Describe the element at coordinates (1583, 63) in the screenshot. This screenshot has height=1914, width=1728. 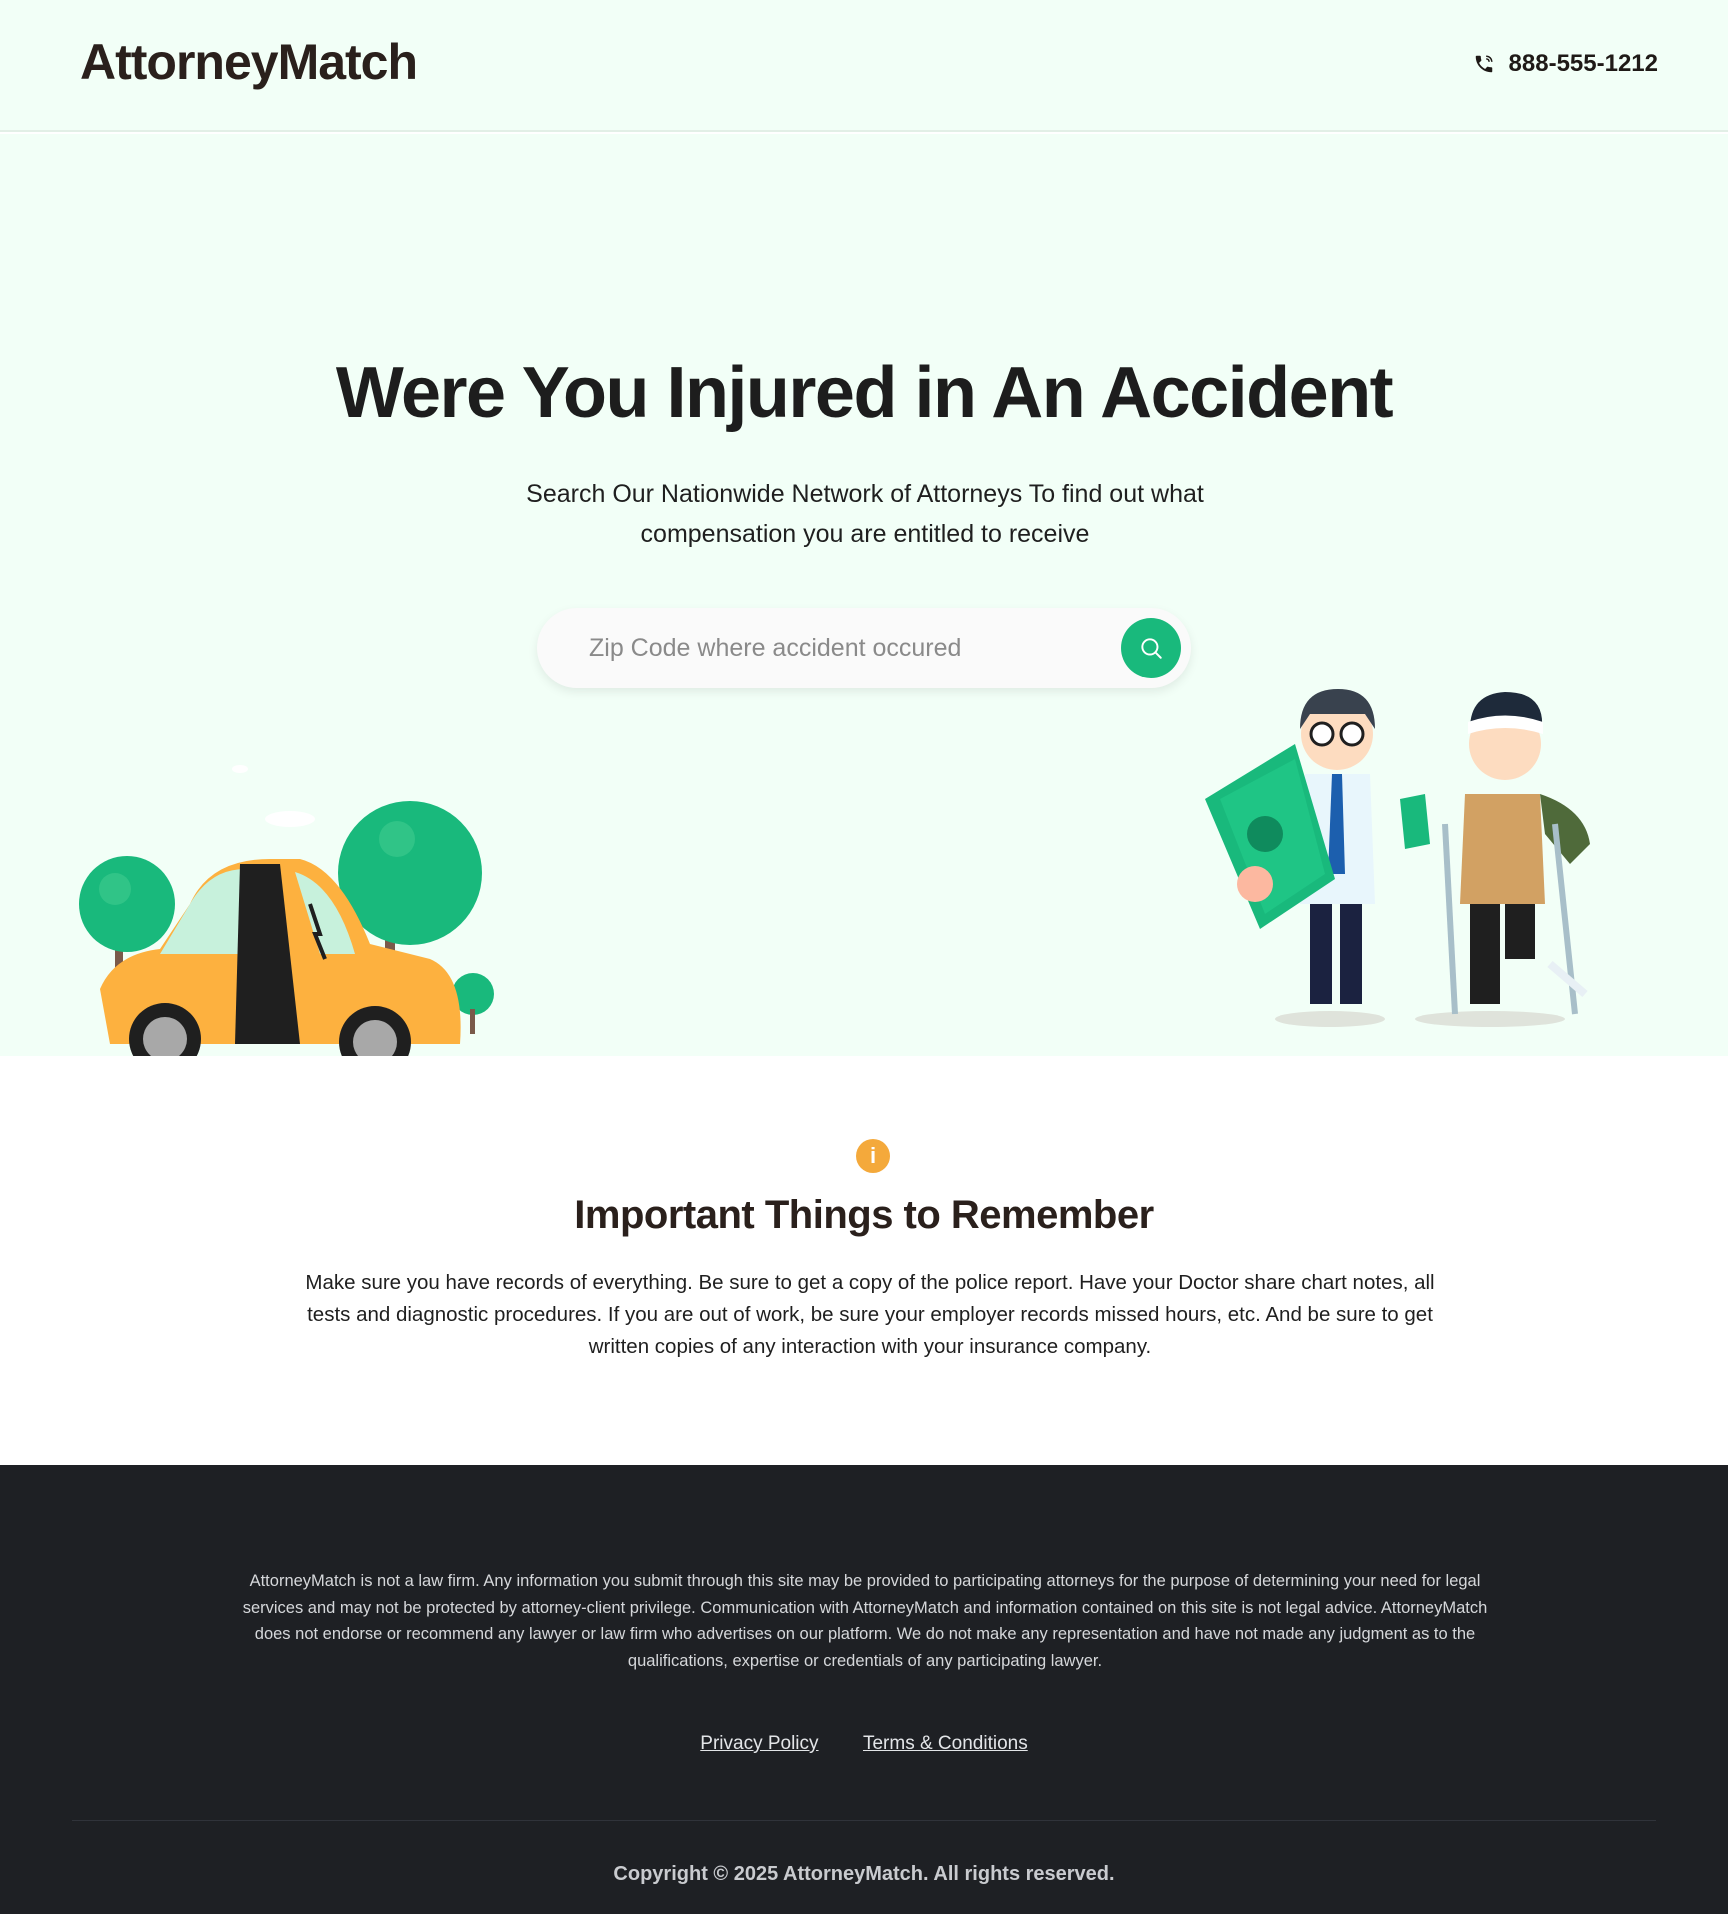
I see `phone-number: 888-555-1212` at that location.